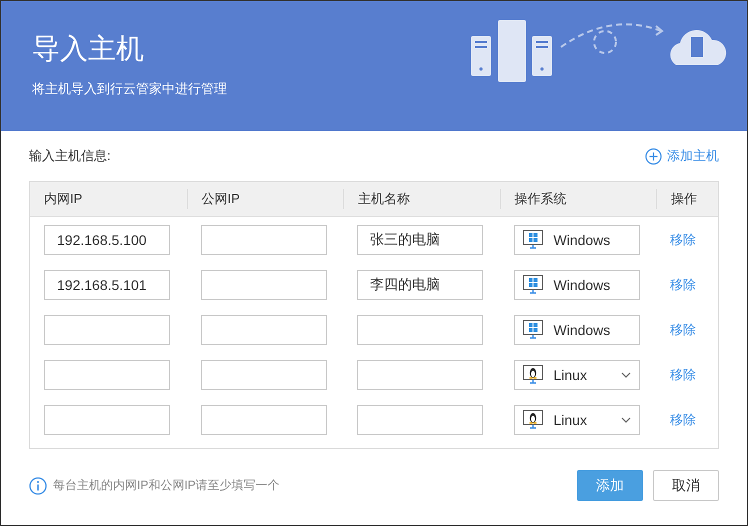 The height and width of the screenshot is (526, 748). What do you see at coordinates (221, 198) in the screenshot?
I see `column-header: 公网IP` at bounding box center [221, 198].